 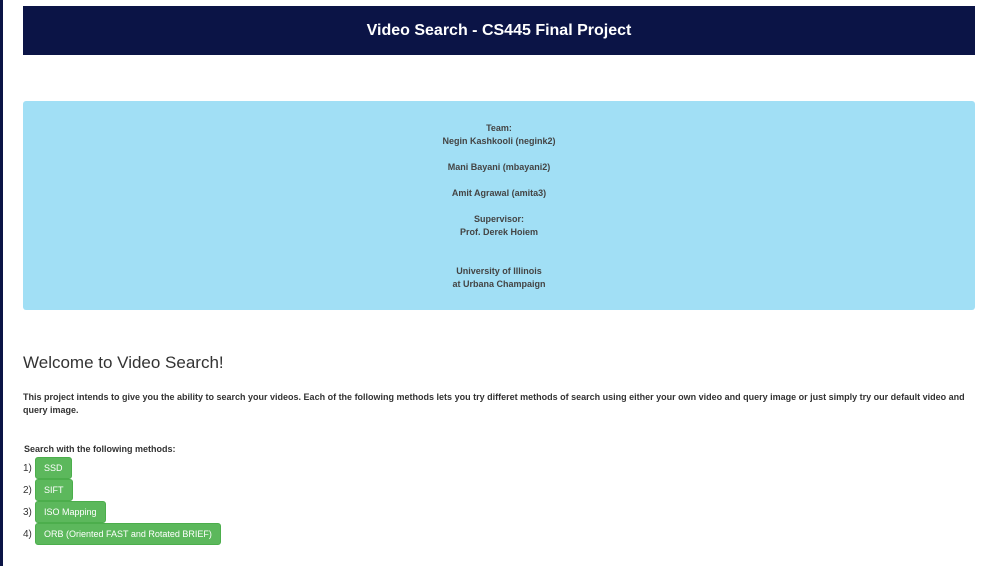 What do you see at coordinates (122, 490) in the screenshot?
I see `method-item: 2) SIFT` at bounding box center [122, 490].